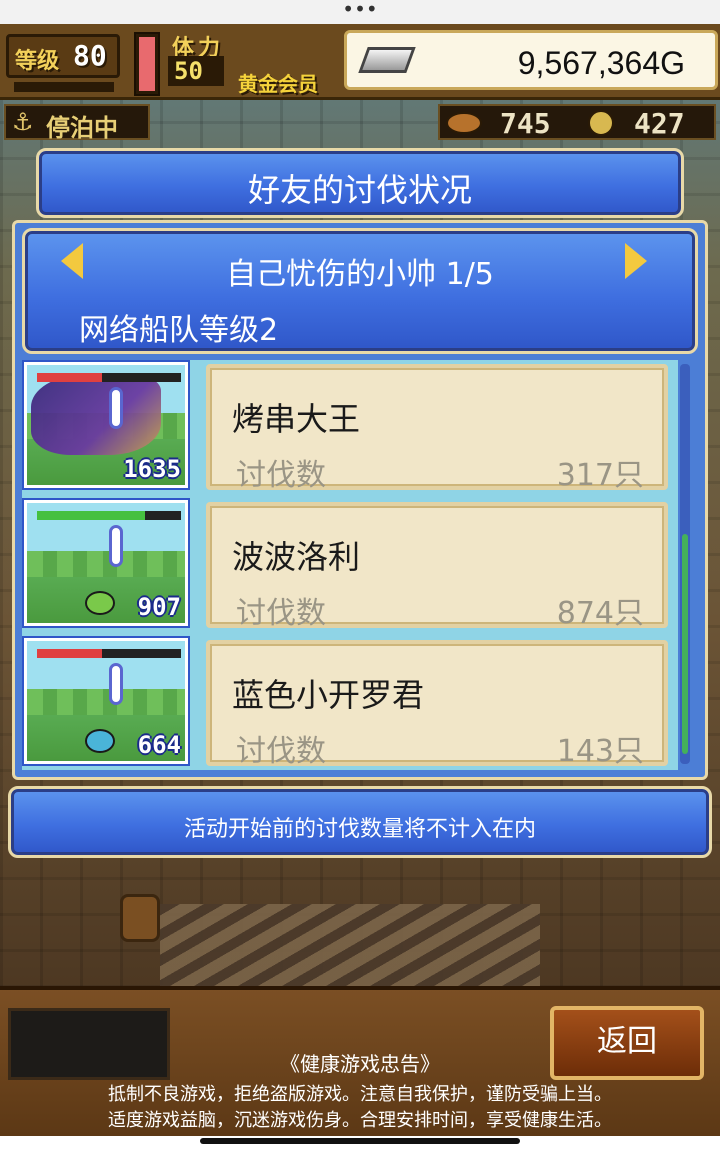 The width and height of the screenshot is (720, 1152). What do you see at coordinates (360, 274) in the screenshot?
I see `friend-name: 自己忧伤的小帅 1/5` at bounding box center [360, 274].